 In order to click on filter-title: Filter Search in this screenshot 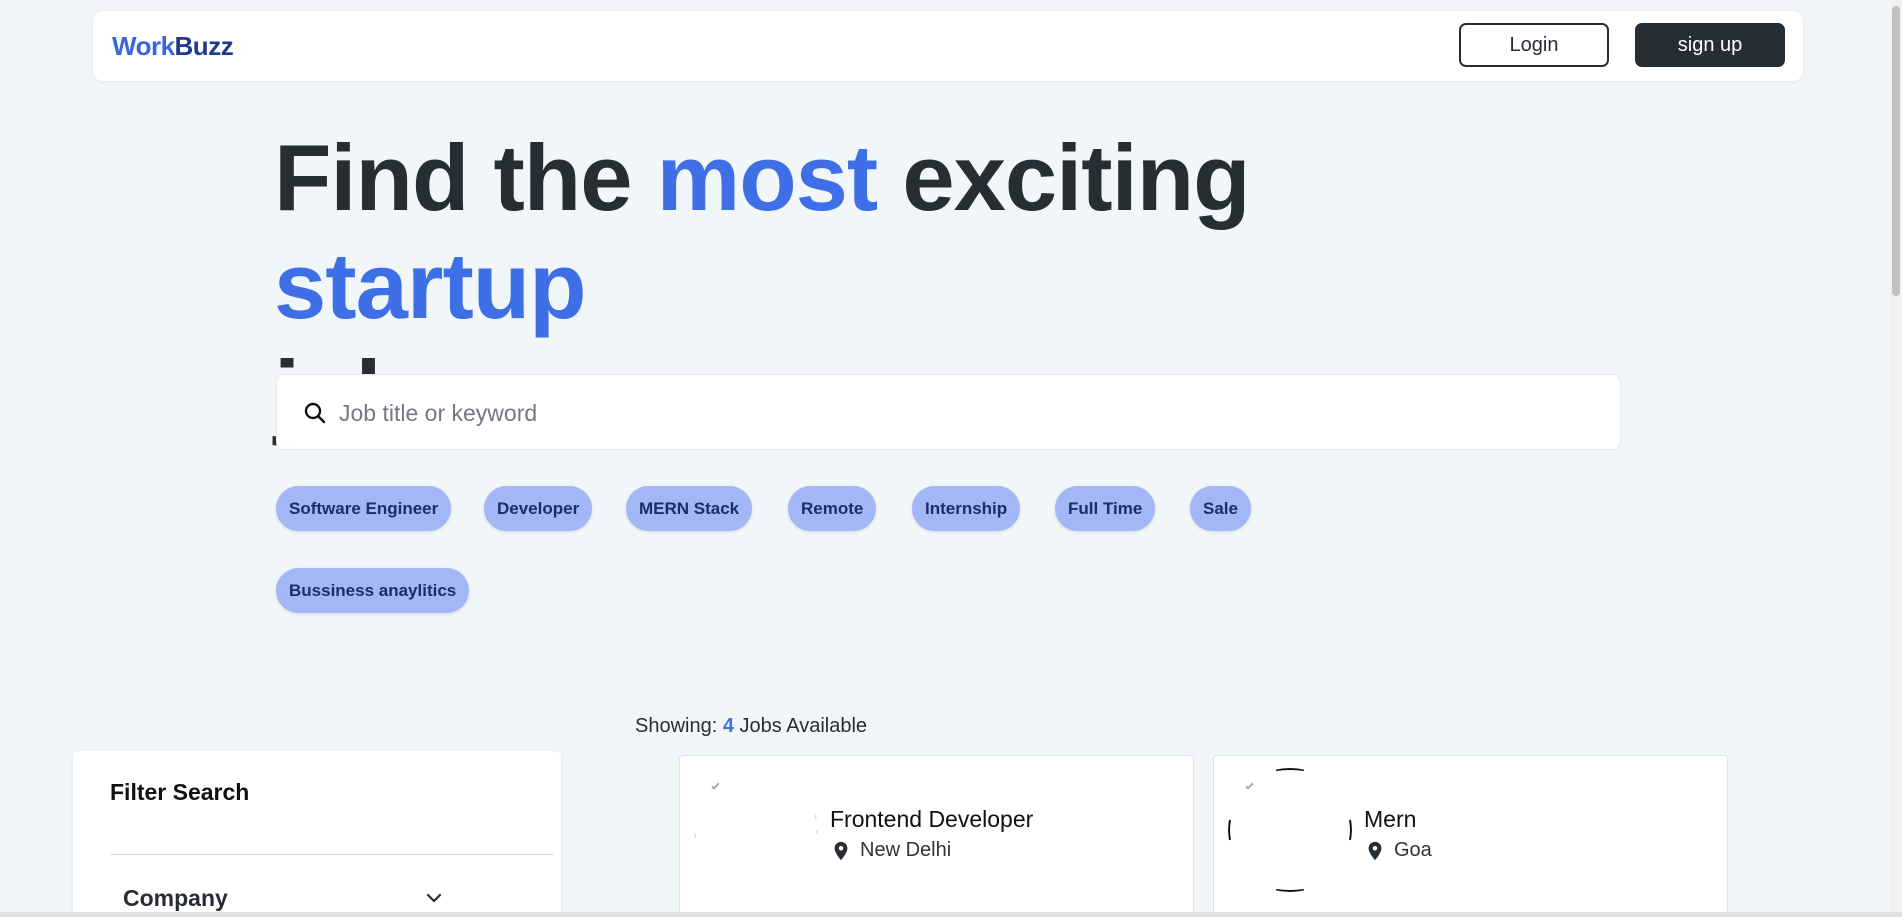, I will do `click(180, 792)`.